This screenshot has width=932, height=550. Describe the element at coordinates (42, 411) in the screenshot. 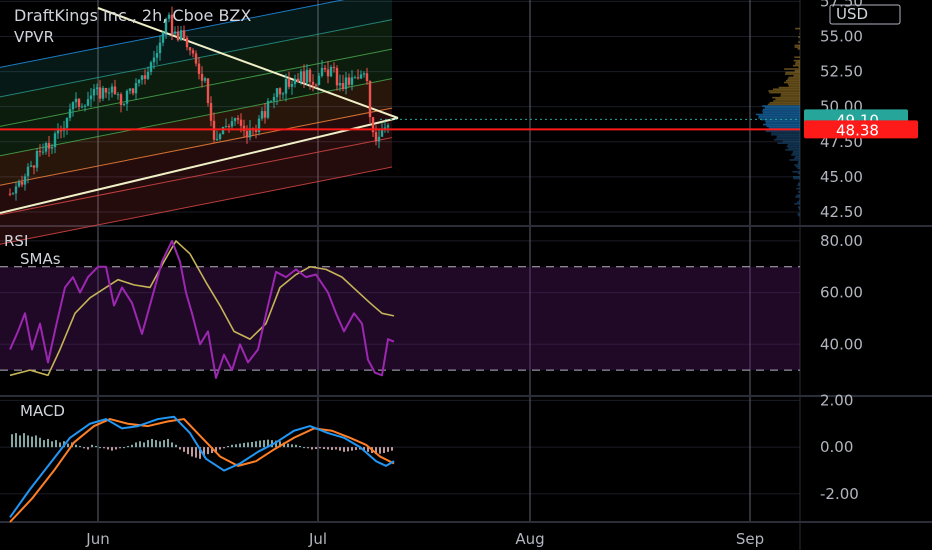

I see `macd-label: MACD` at that location.